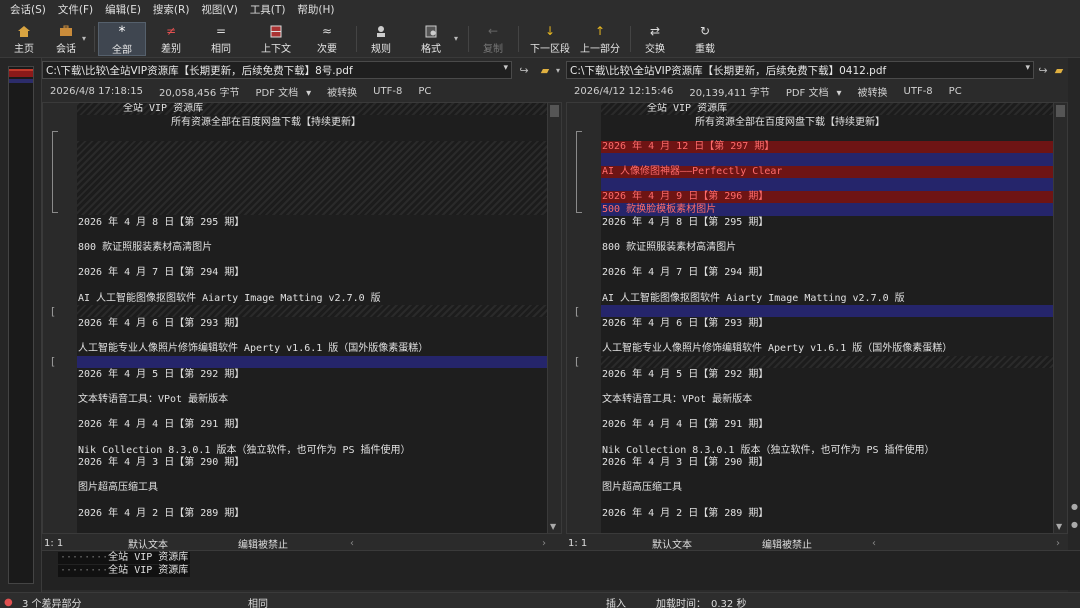  What do you see at coordinates (688, 146) in the screenshot?
I see `text-line-inserted: 2026 年 4 月 12 日【第 297 期】` at bounding box center [688, 146].